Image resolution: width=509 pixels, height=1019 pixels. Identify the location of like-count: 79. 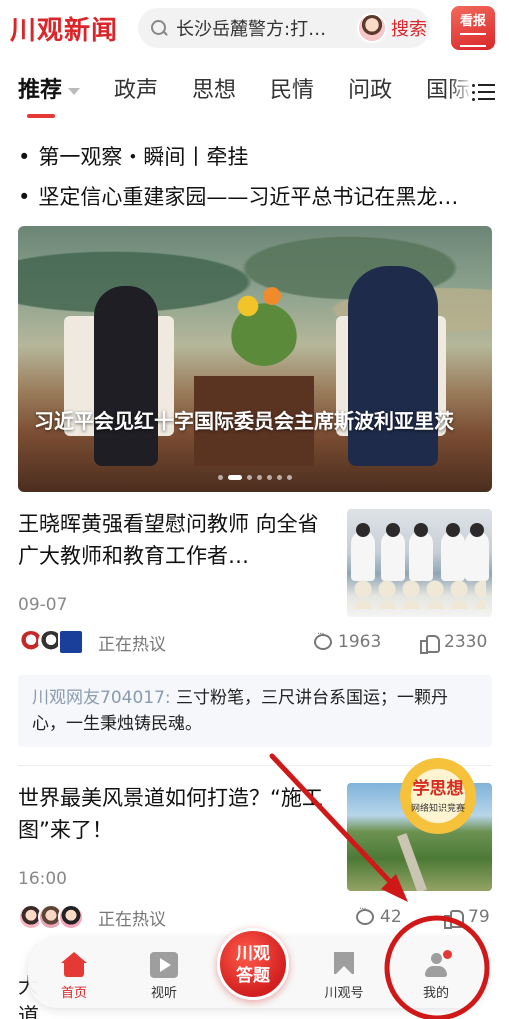
(467, 918).